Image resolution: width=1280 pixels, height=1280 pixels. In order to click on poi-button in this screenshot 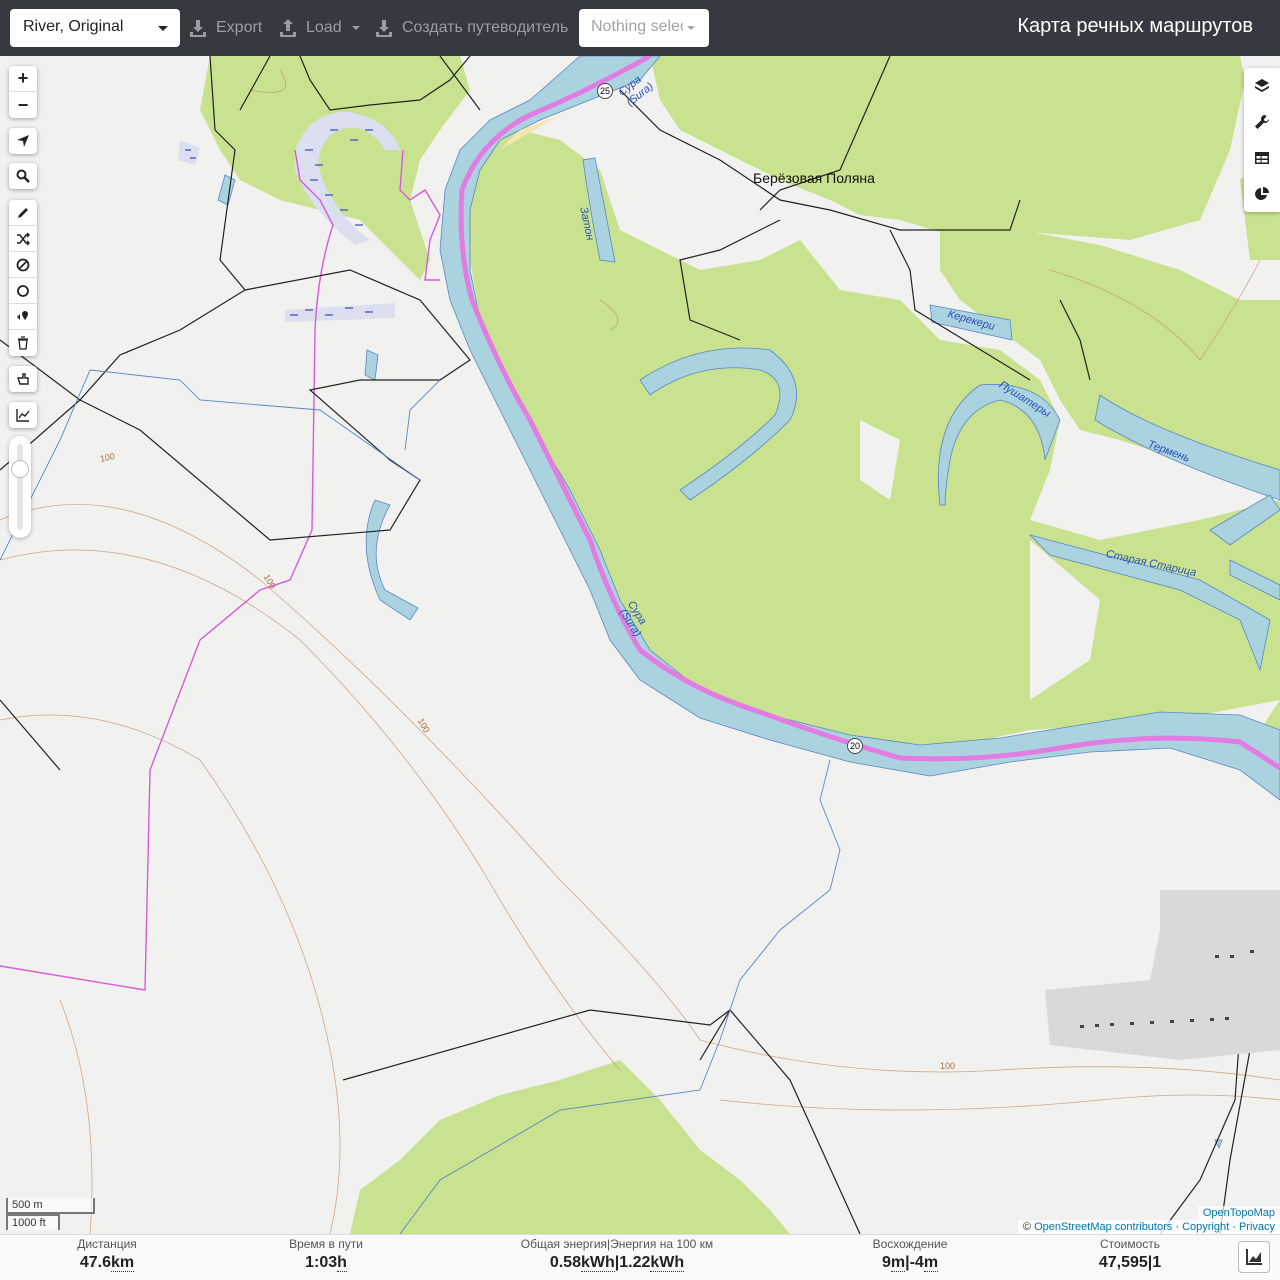, I will do `click(23, 317)`.